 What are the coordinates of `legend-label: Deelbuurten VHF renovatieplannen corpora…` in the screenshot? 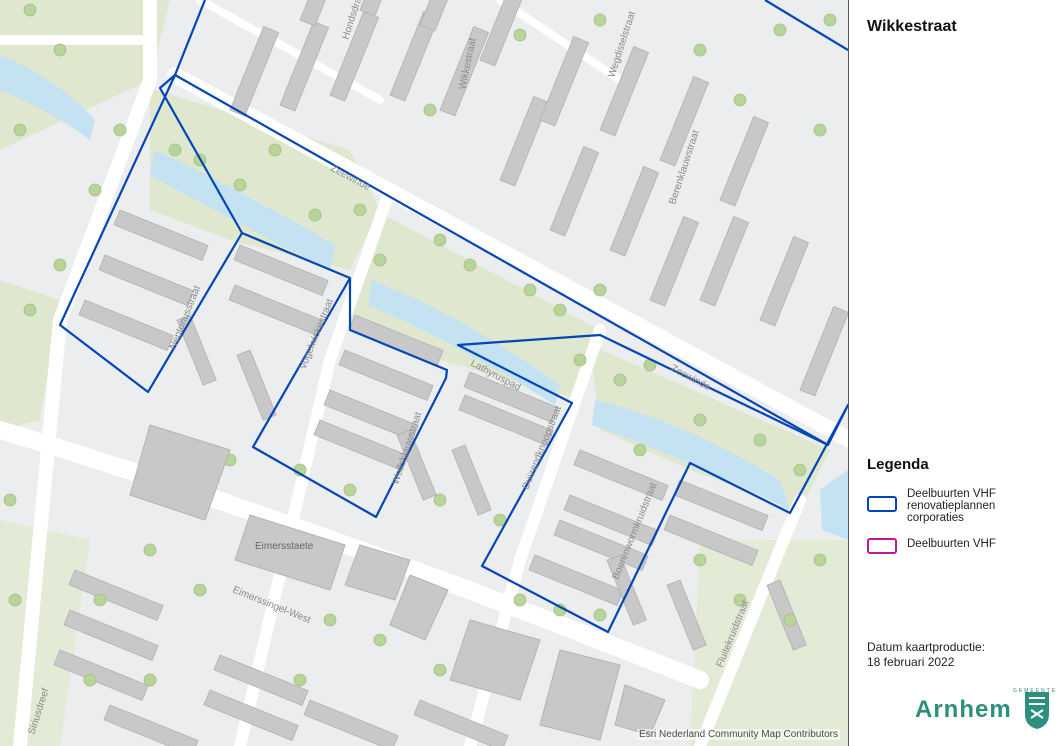 It's located at (951, 506).